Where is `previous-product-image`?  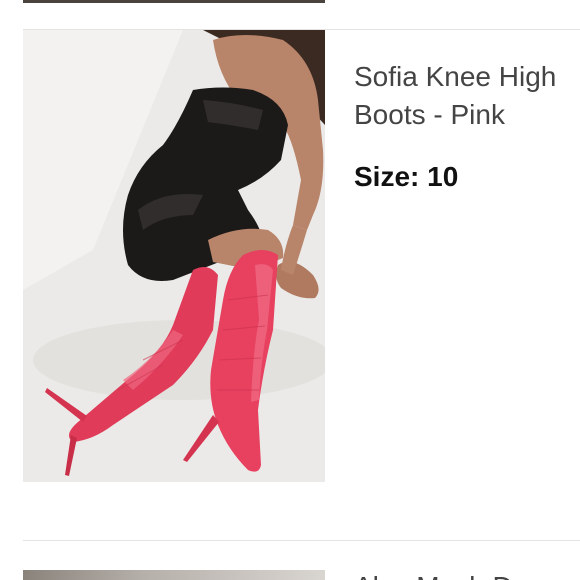
previous-product-image is located at coordinates (174, 1).